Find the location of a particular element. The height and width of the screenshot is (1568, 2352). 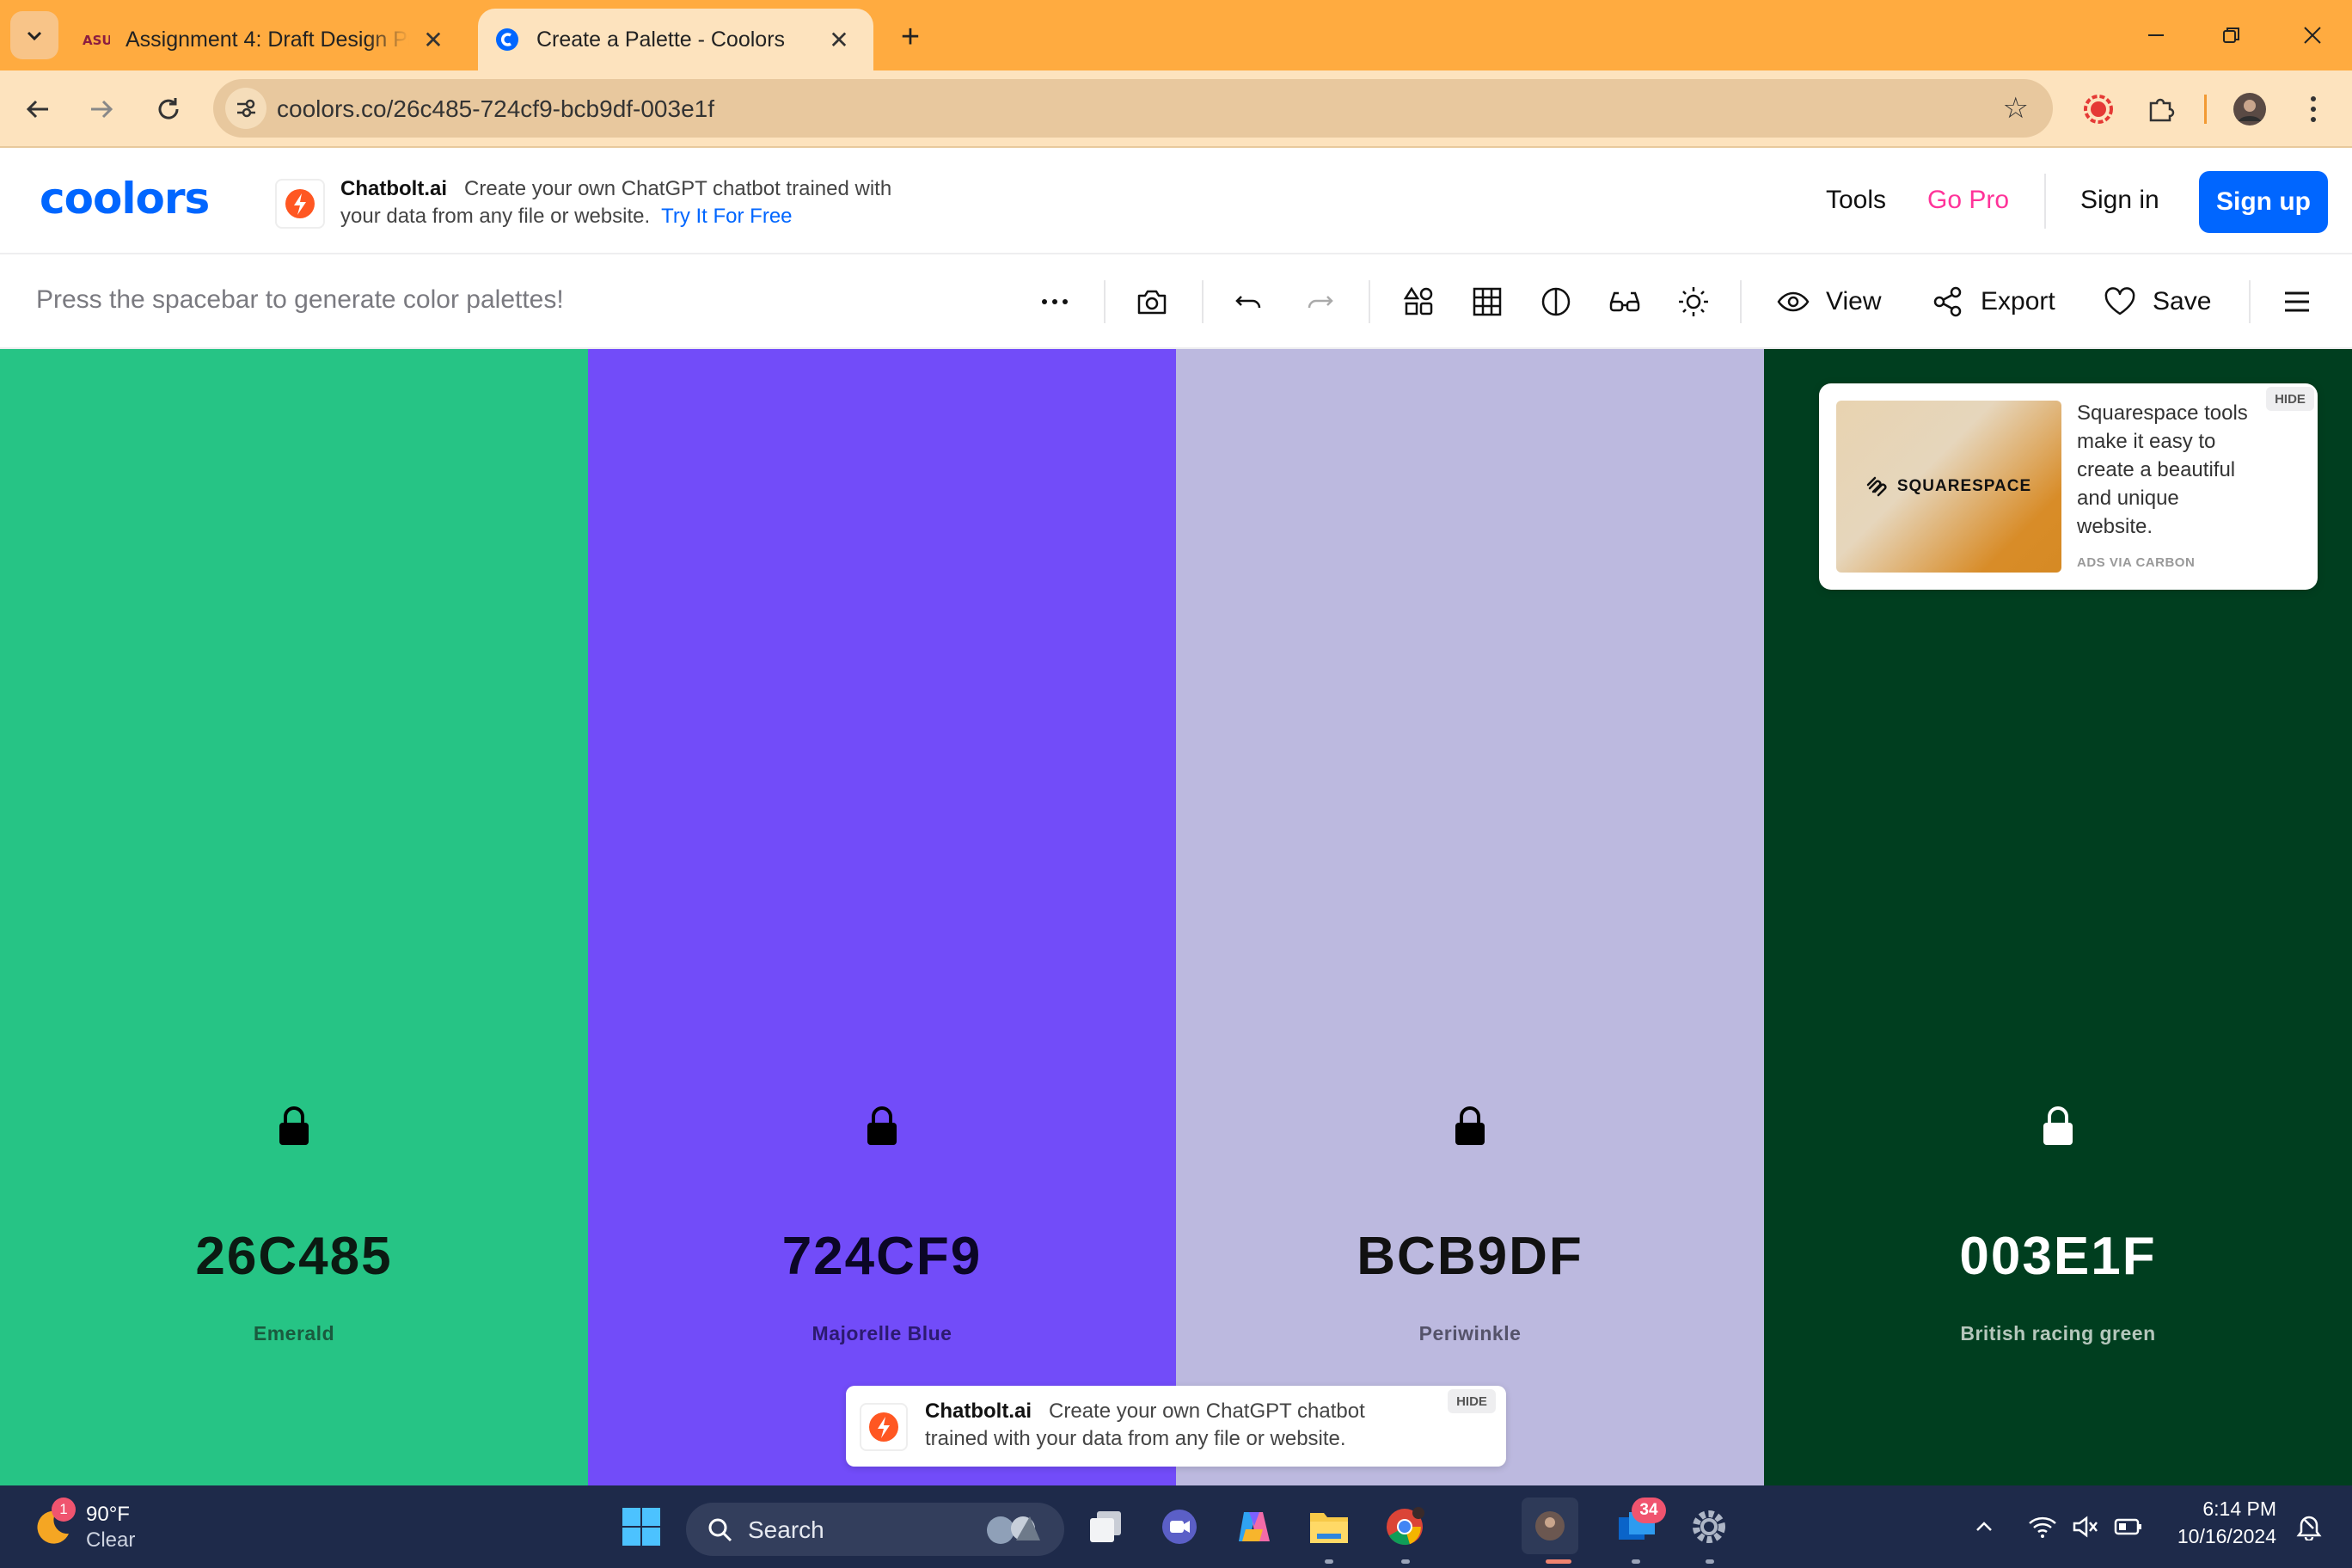

settings-gear-icon is located at coordinates (1709, 1527).